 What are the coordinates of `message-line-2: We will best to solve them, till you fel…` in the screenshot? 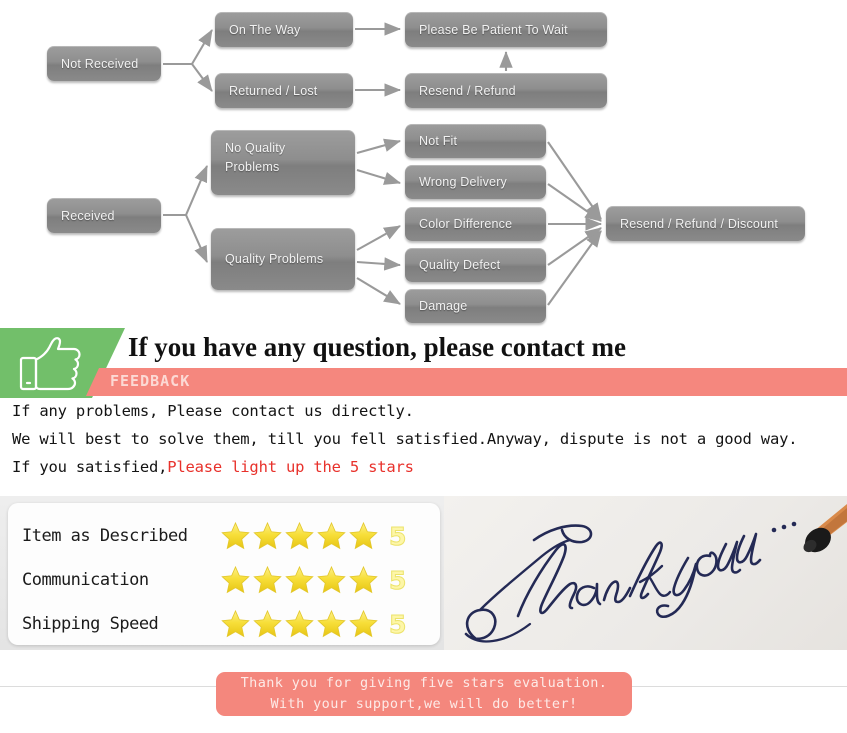 It's located at (405, 439).